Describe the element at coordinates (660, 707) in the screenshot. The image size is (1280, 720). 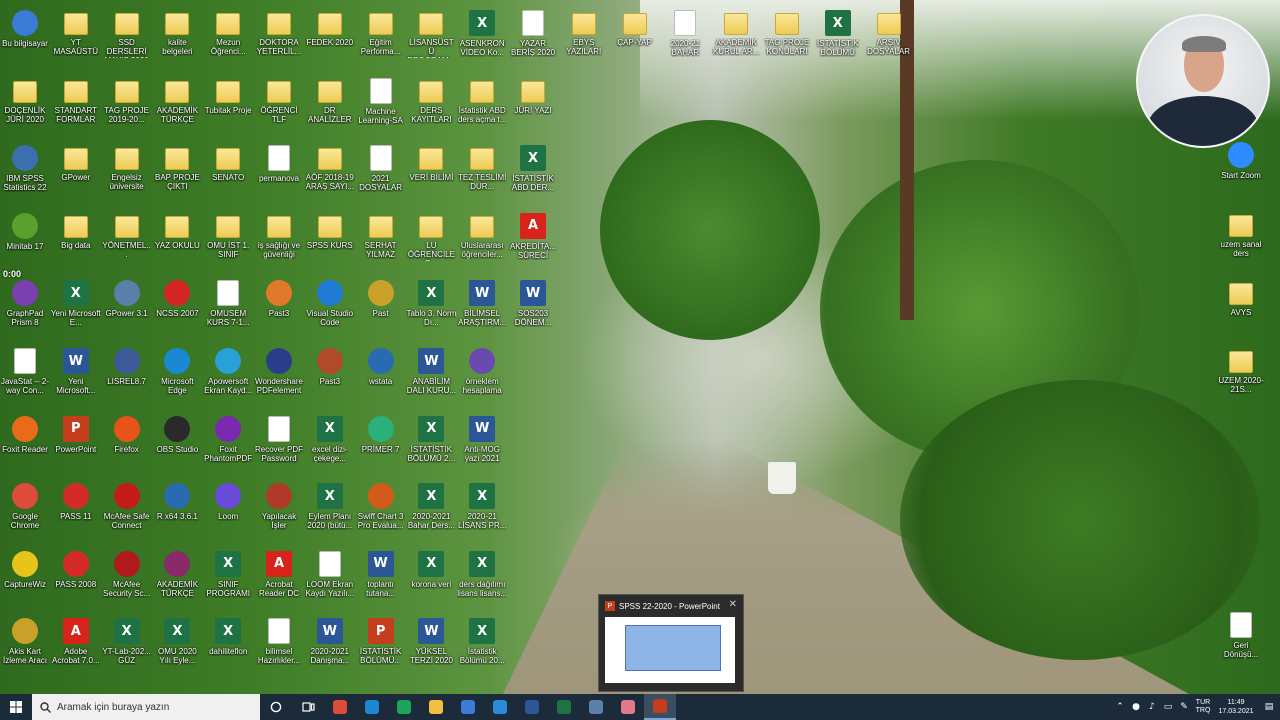
I see `taskbar-app-powerpoint` at that location.